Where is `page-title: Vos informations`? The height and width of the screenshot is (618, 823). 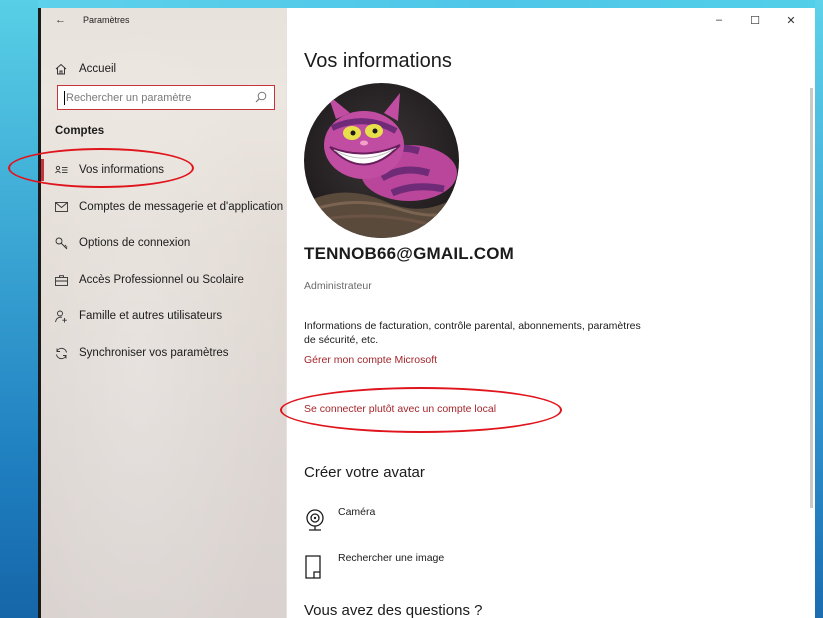 page-title: Vos informations is located at coordinates (378, 61).